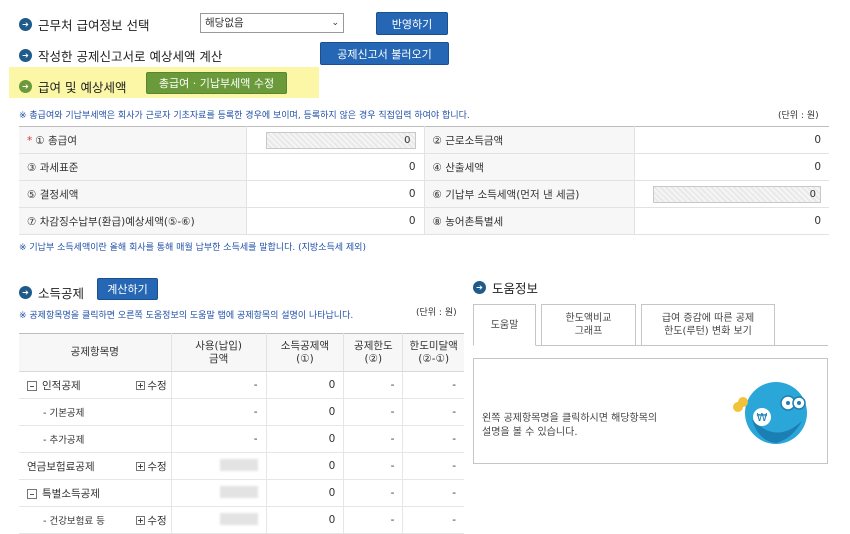 Image resolution: width=850 pixels, height=534 pixels. What do you see at coordinates (305, 352) in the screenshot?
I see `col-header: 소득공제액 (①)` at bounding box center [305, 352].